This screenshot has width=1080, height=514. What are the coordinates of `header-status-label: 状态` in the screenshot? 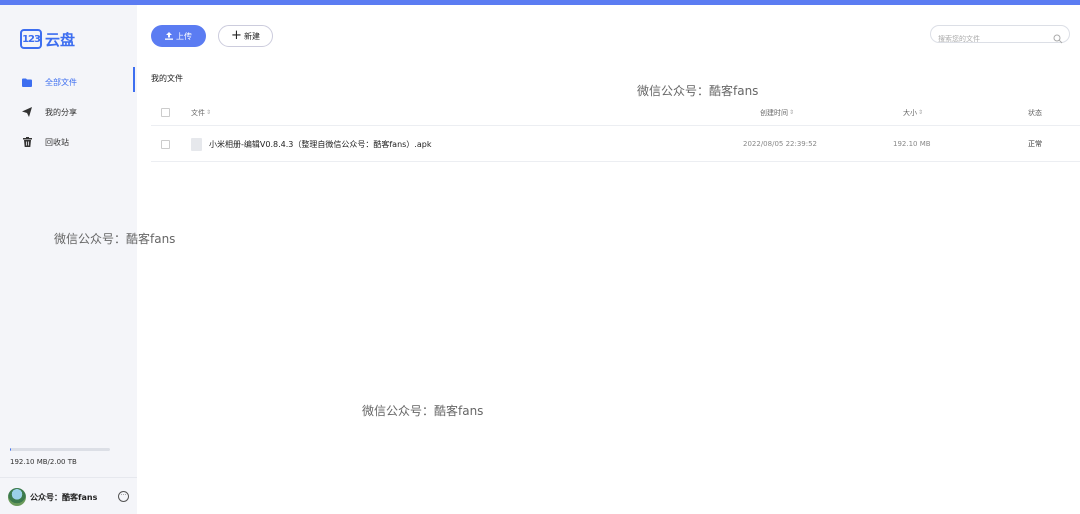 It's located at (1035, 112).